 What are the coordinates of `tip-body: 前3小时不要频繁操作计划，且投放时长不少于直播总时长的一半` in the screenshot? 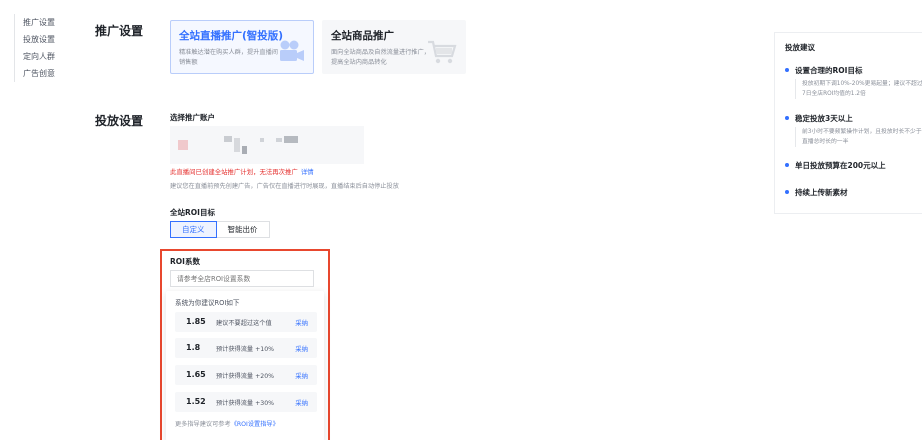 It's located at (858, 137).